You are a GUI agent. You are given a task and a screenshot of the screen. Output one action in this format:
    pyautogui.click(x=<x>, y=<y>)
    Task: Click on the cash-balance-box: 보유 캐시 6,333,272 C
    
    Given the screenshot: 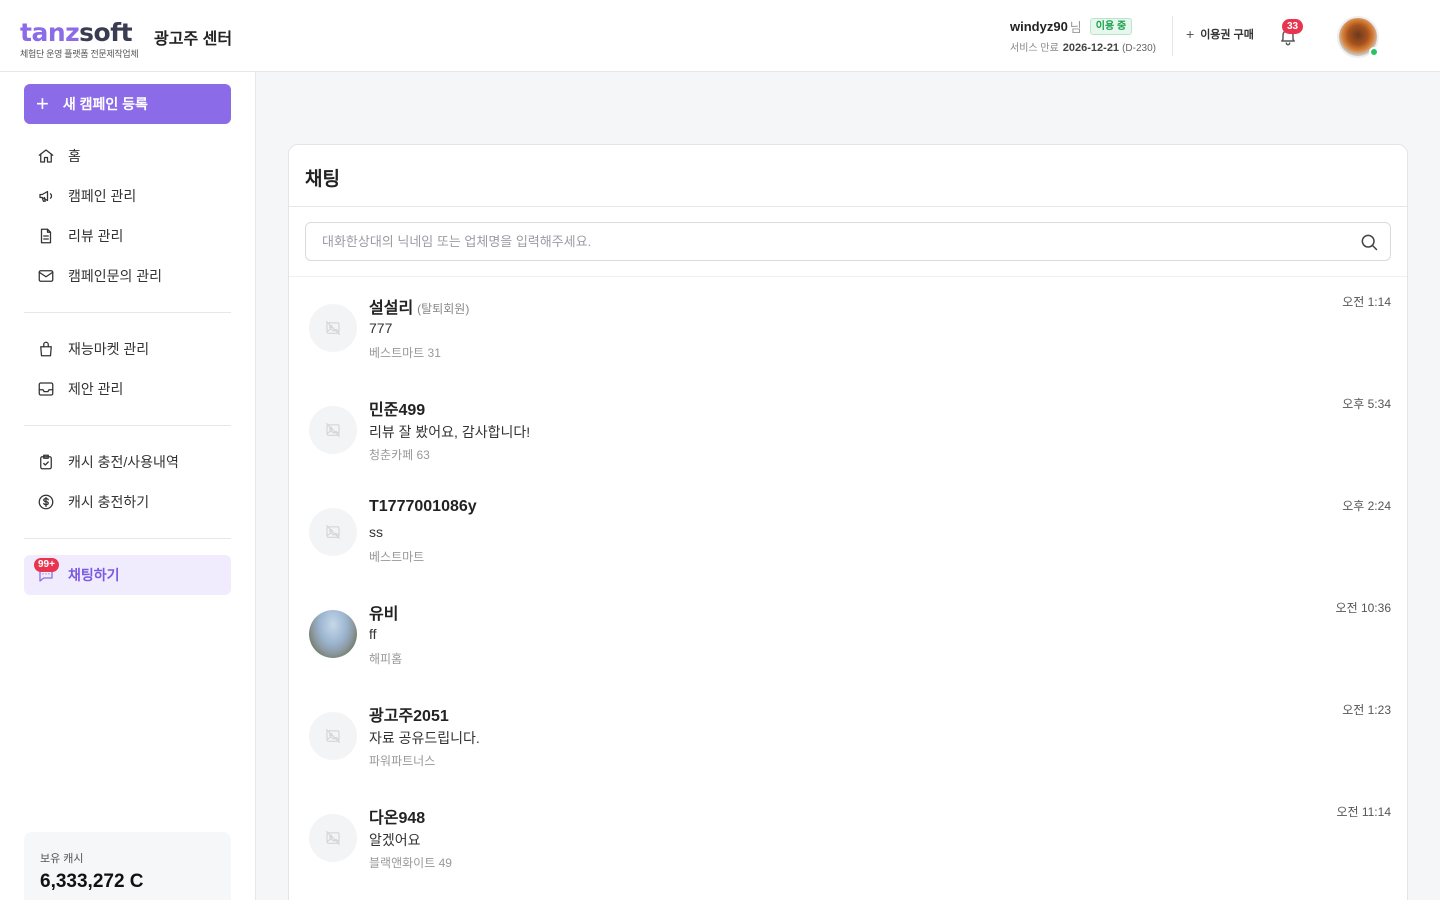 What is the action you would take?
    pyautogui.click(x=127, y=866)
    